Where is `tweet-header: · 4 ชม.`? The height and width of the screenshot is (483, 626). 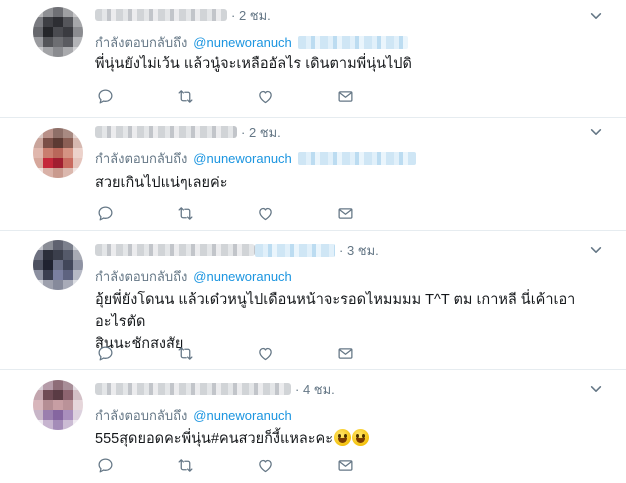 tweet-header: · 4 ชม. is located at coordinates (350, 389).